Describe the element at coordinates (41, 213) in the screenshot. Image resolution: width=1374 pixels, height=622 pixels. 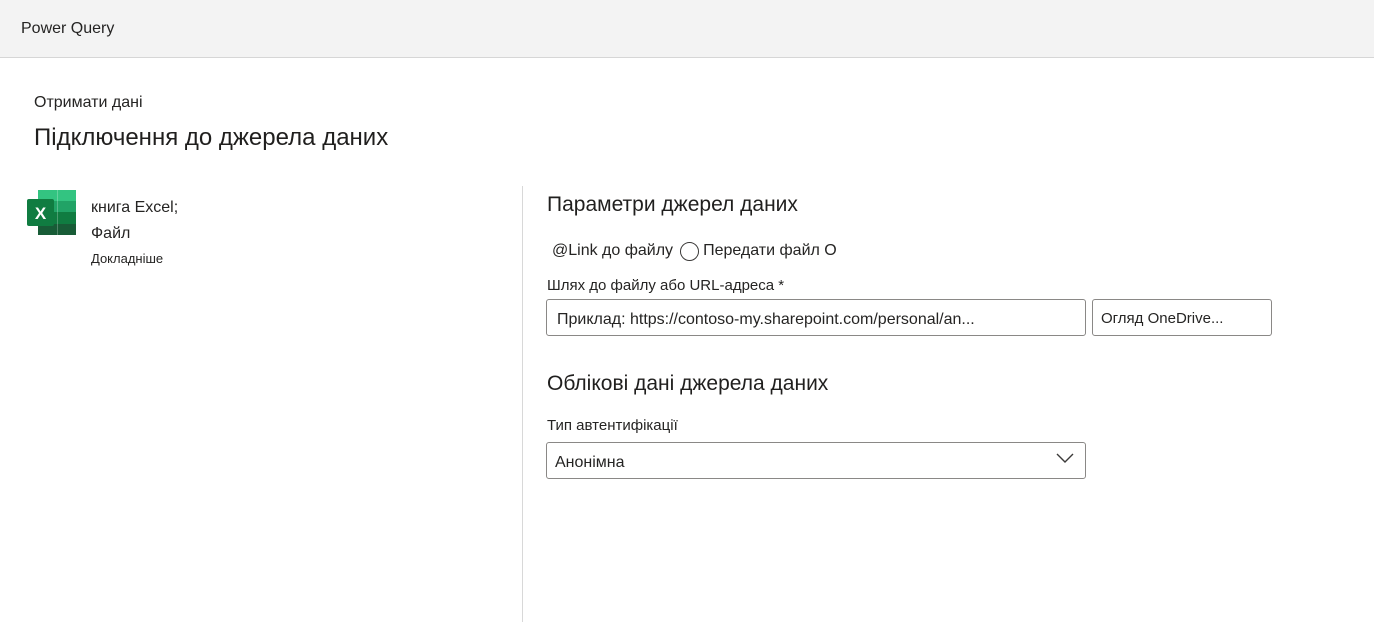
I see `svg-text: X` at that location.